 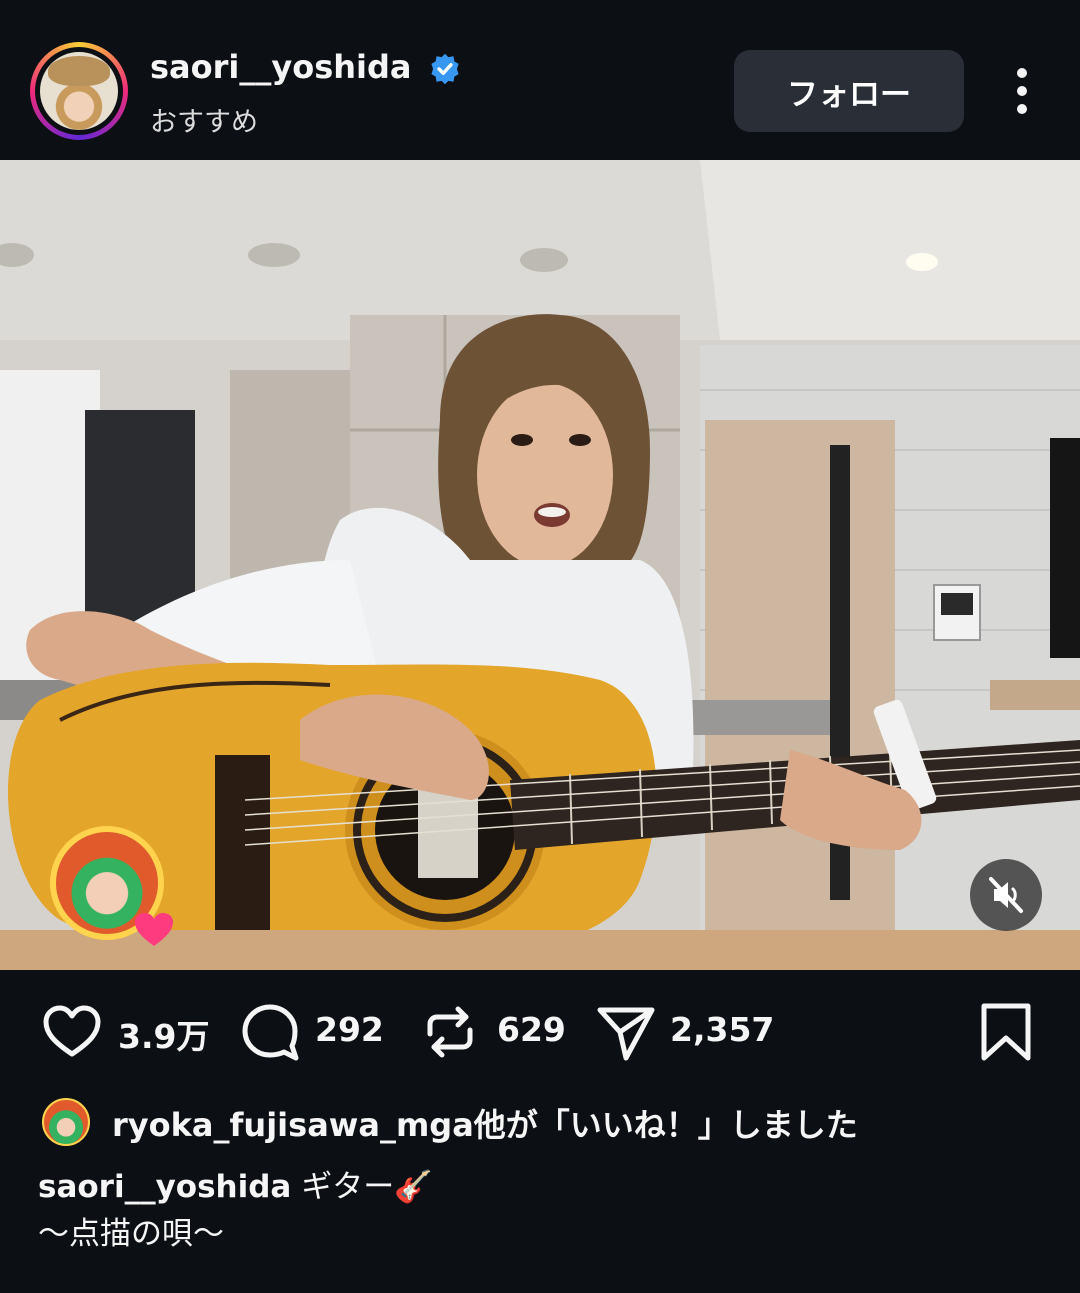 I want to click on verified-badge-icon, so click(x=445, y=69).